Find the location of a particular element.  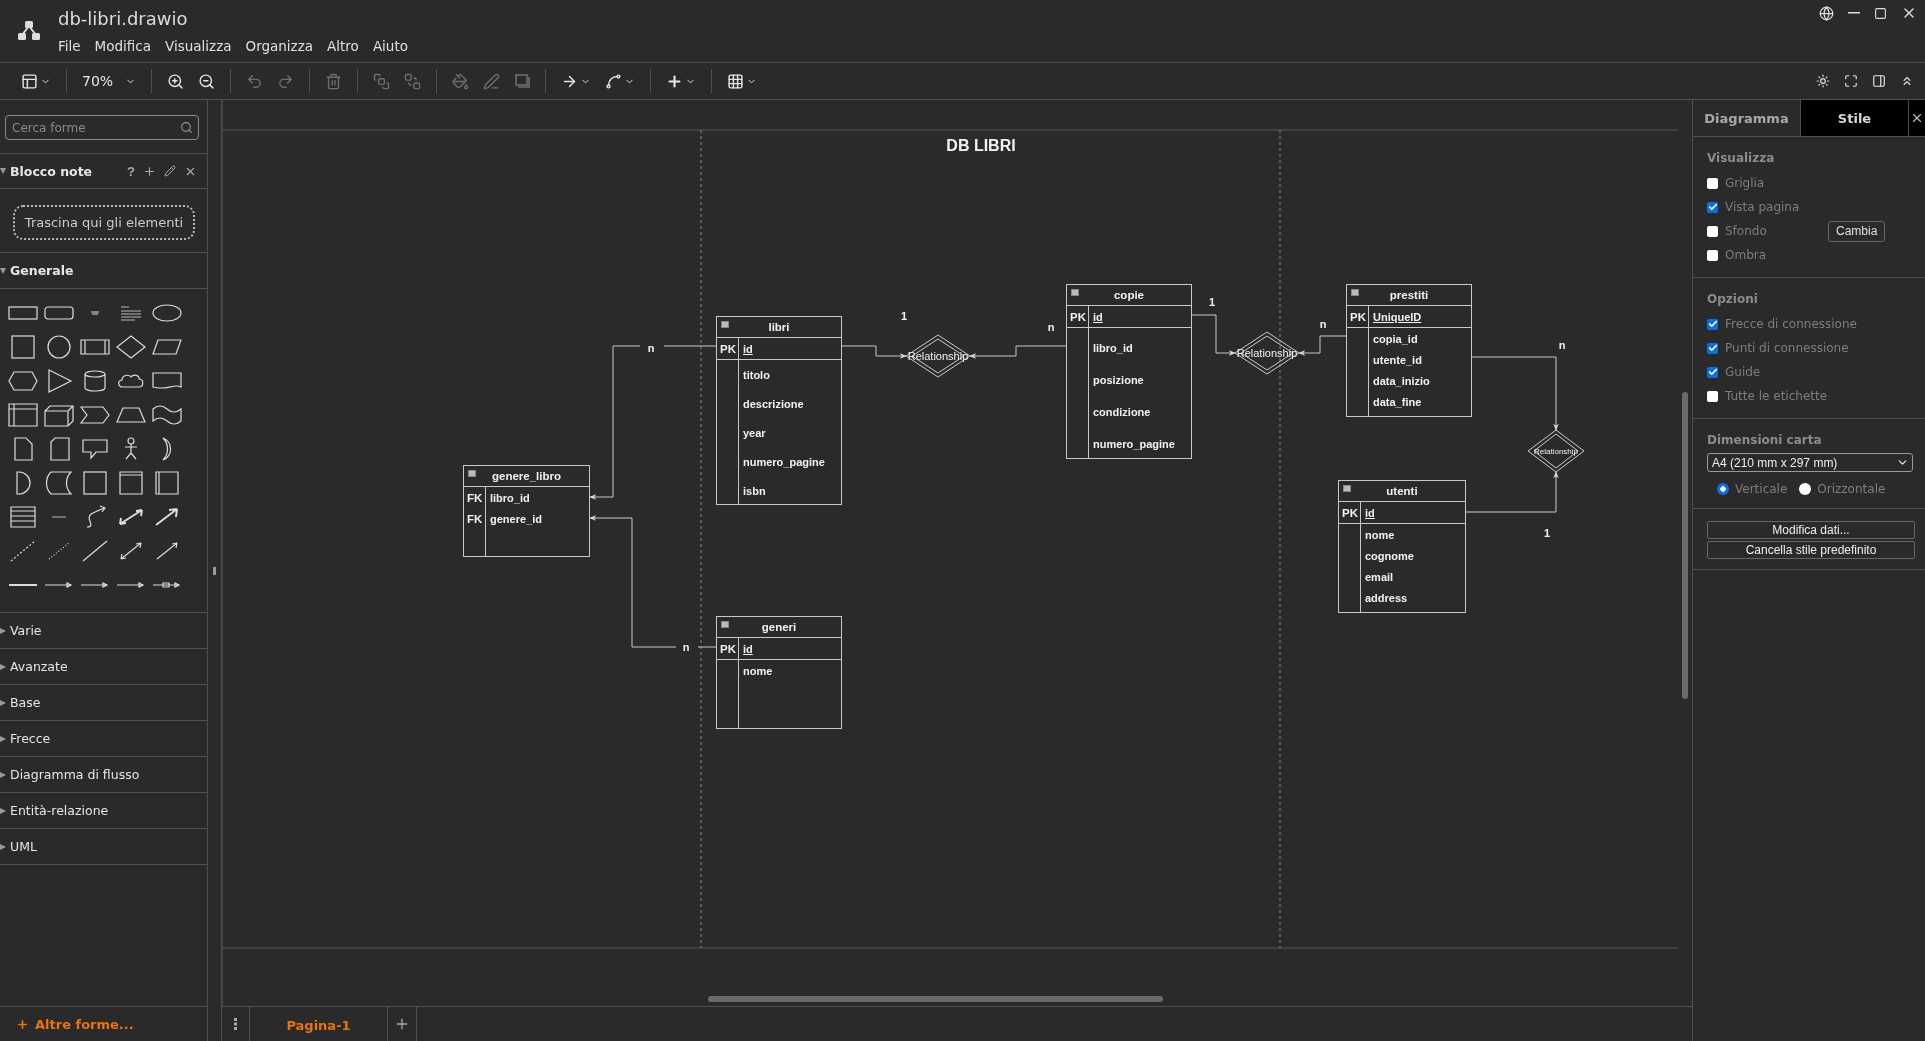

page-tab: Pagina-1 is located at coordinates (319, 1024).